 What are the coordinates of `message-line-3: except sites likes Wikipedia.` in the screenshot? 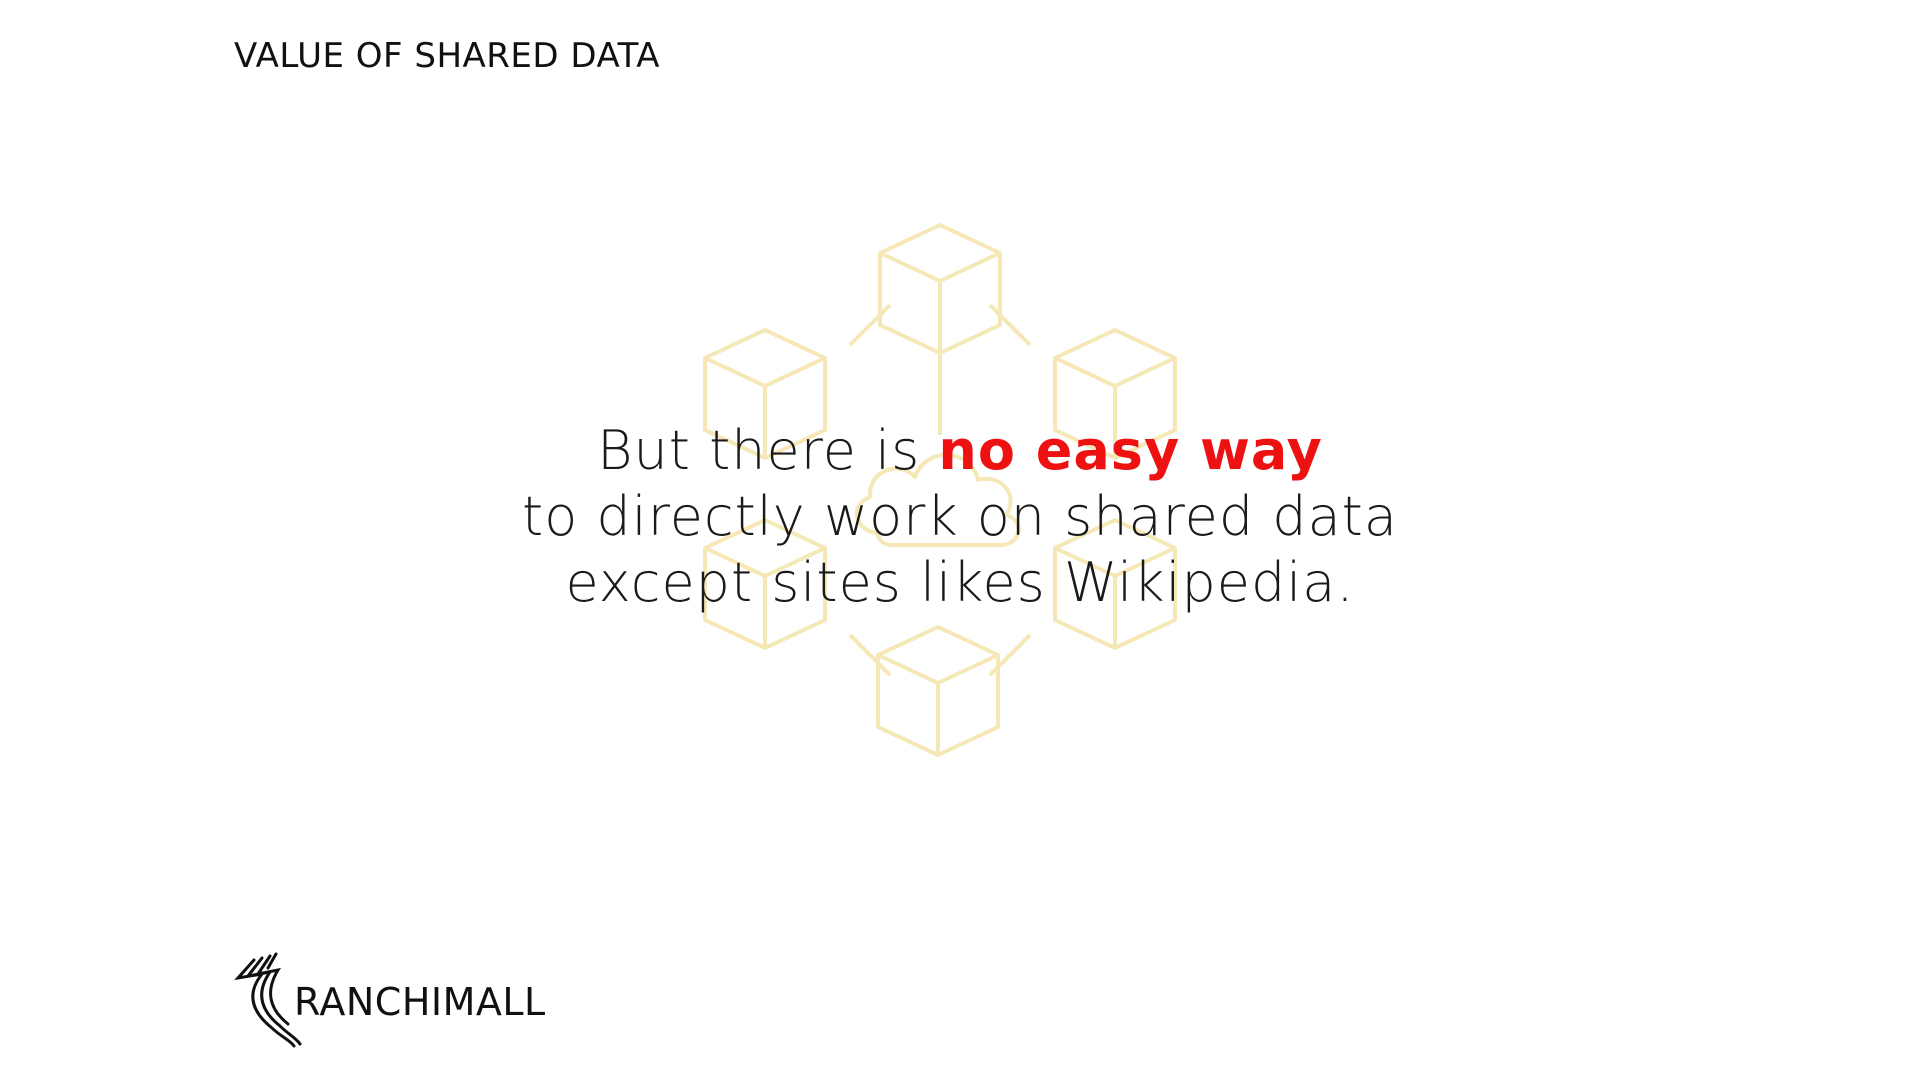 It's located at (960, 582).